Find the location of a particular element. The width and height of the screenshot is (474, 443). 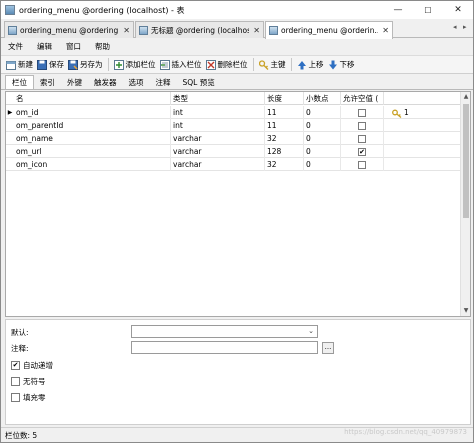

move-up-button: 上移 is located at coordinates (310, 64).